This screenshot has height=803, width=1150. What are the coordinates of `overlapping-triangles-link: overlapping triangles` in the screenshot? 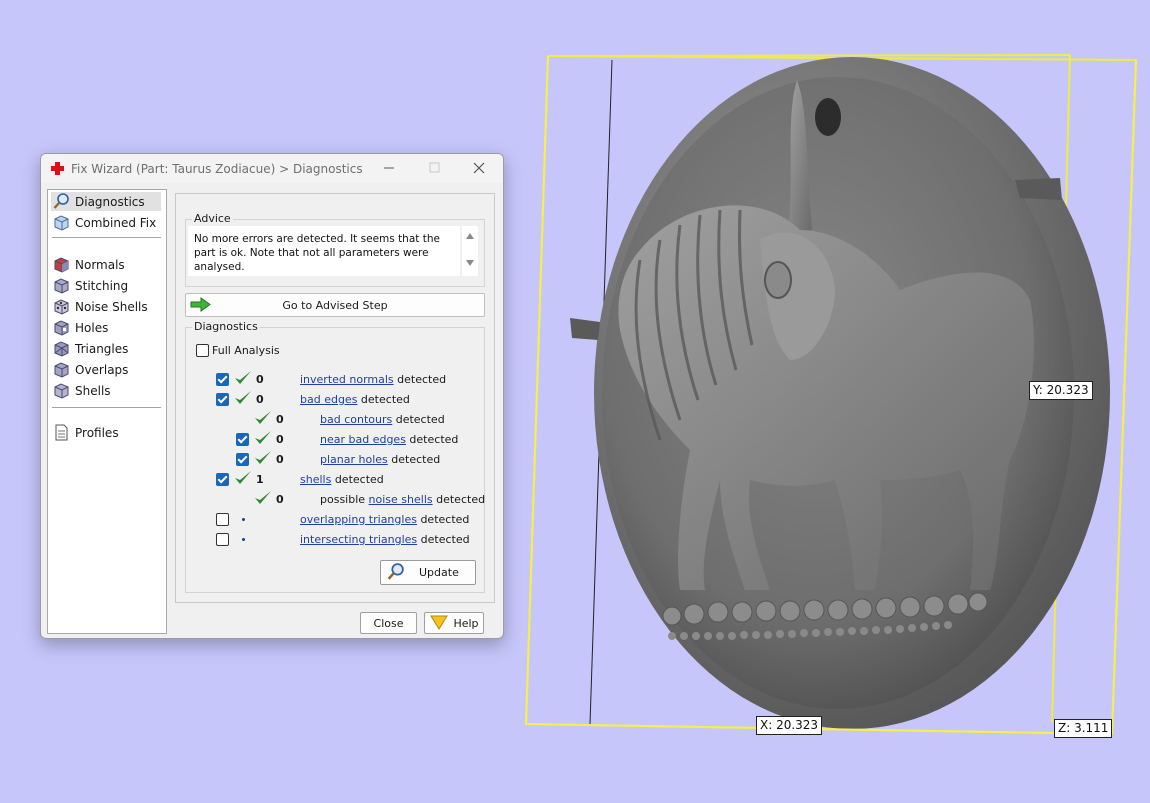 It's located at (358, 519).